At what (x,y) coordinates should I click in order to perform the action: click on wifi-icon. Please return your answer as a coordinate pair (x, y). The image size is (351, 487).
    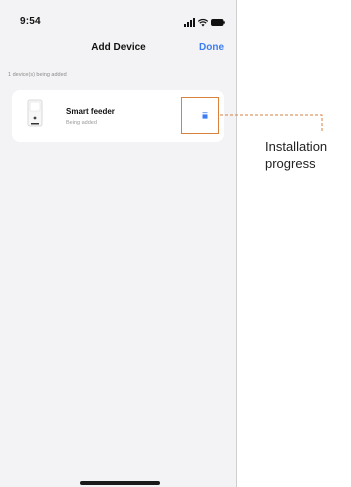
    Looking at the image, I should click on (203, 22).